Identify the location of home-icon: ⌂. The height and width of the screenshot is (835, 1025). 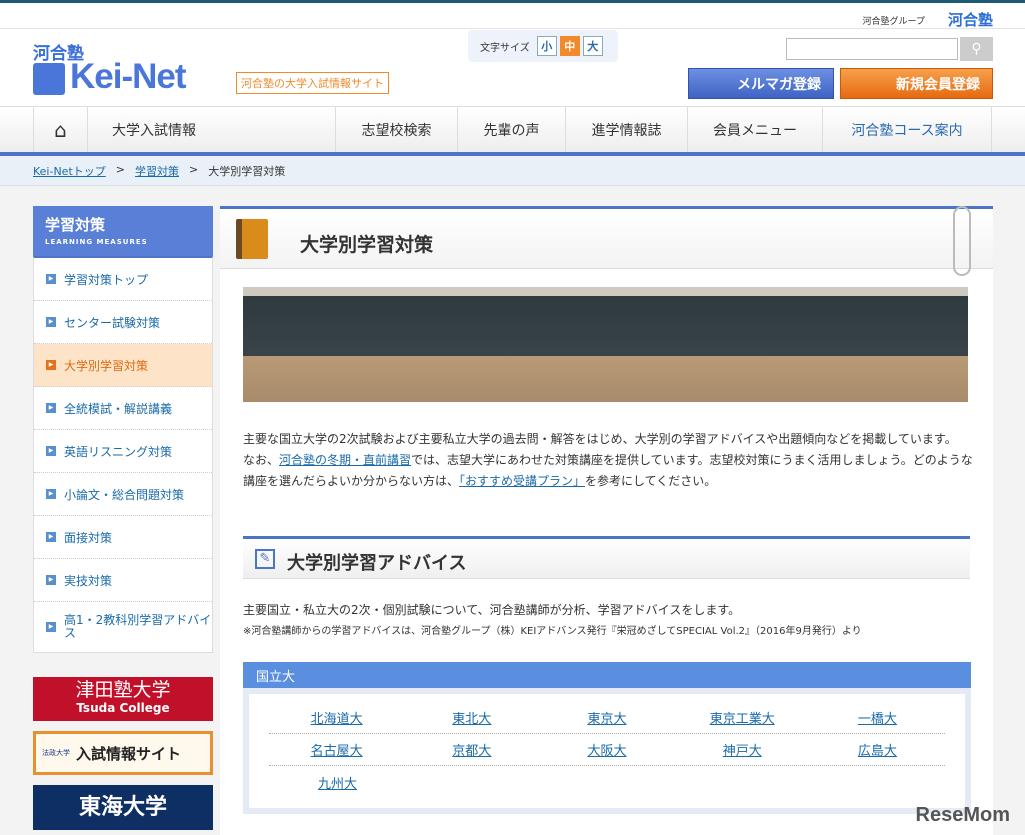
(60, 130).